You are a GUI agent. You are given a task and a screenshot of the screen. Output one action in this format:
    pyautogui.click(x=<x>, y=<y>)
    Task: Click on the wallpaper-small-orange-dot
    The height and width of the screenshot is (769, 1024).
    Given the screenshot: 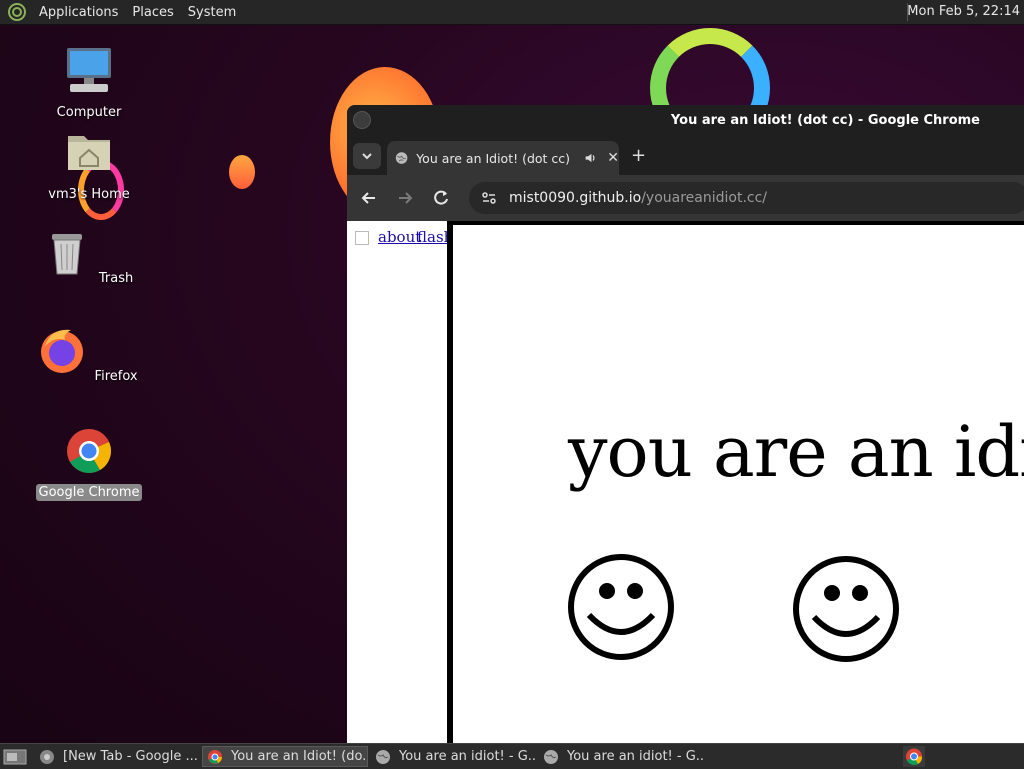 What is the action you would take?
    pyautogui.click(x=242, y=172)
    